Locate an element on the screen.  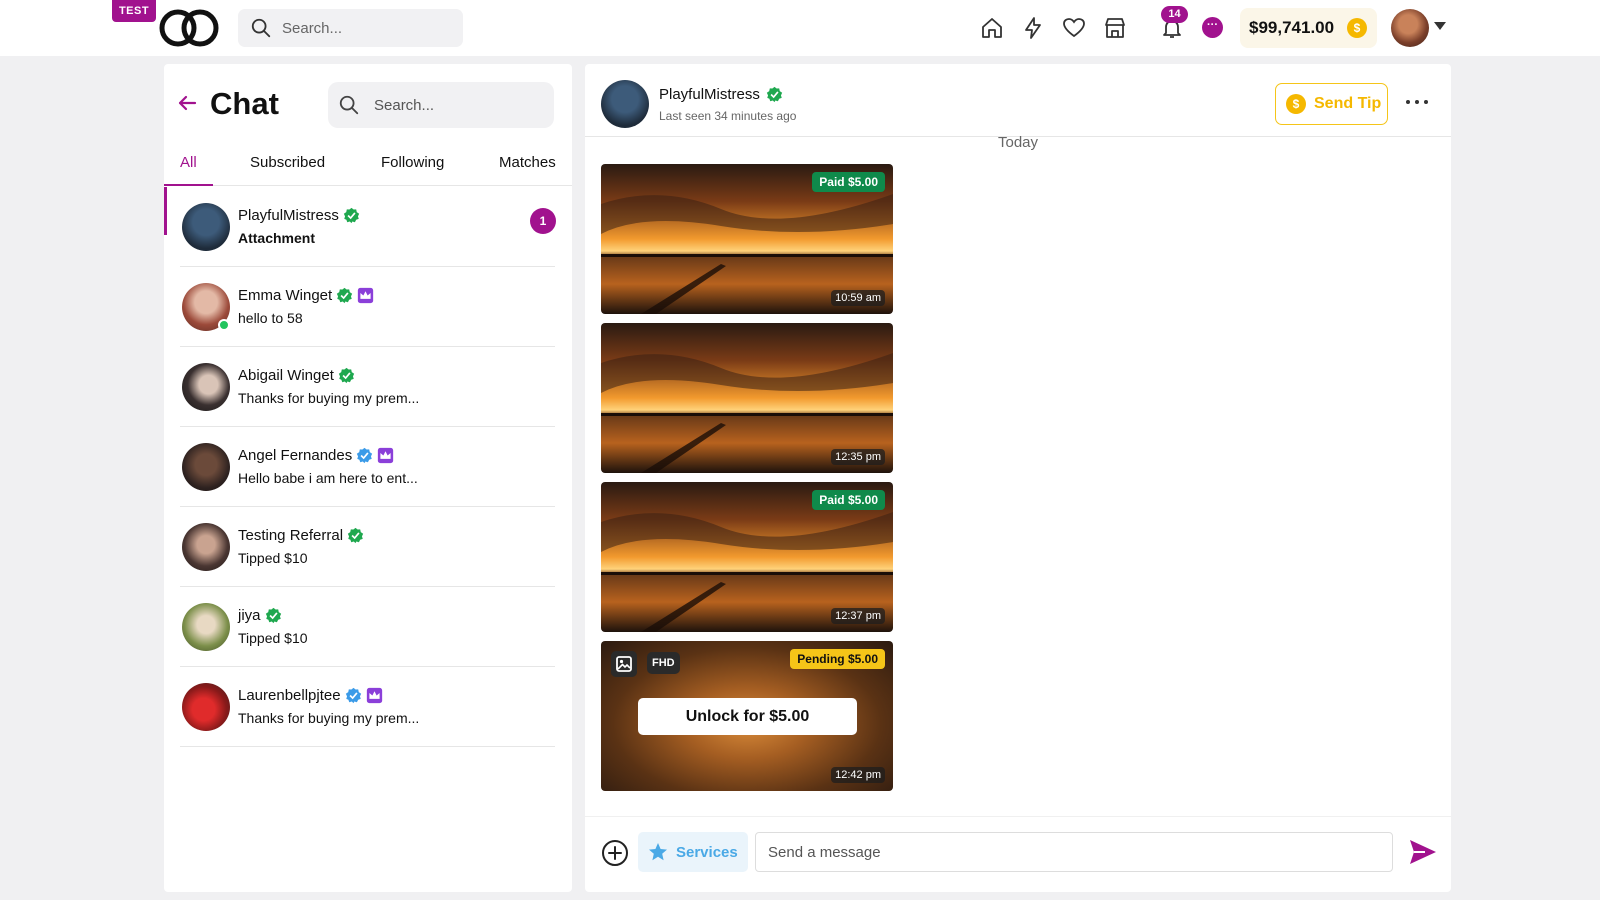
payment-status-badge: Pending $5.00 is located at coordinates (837, 659).